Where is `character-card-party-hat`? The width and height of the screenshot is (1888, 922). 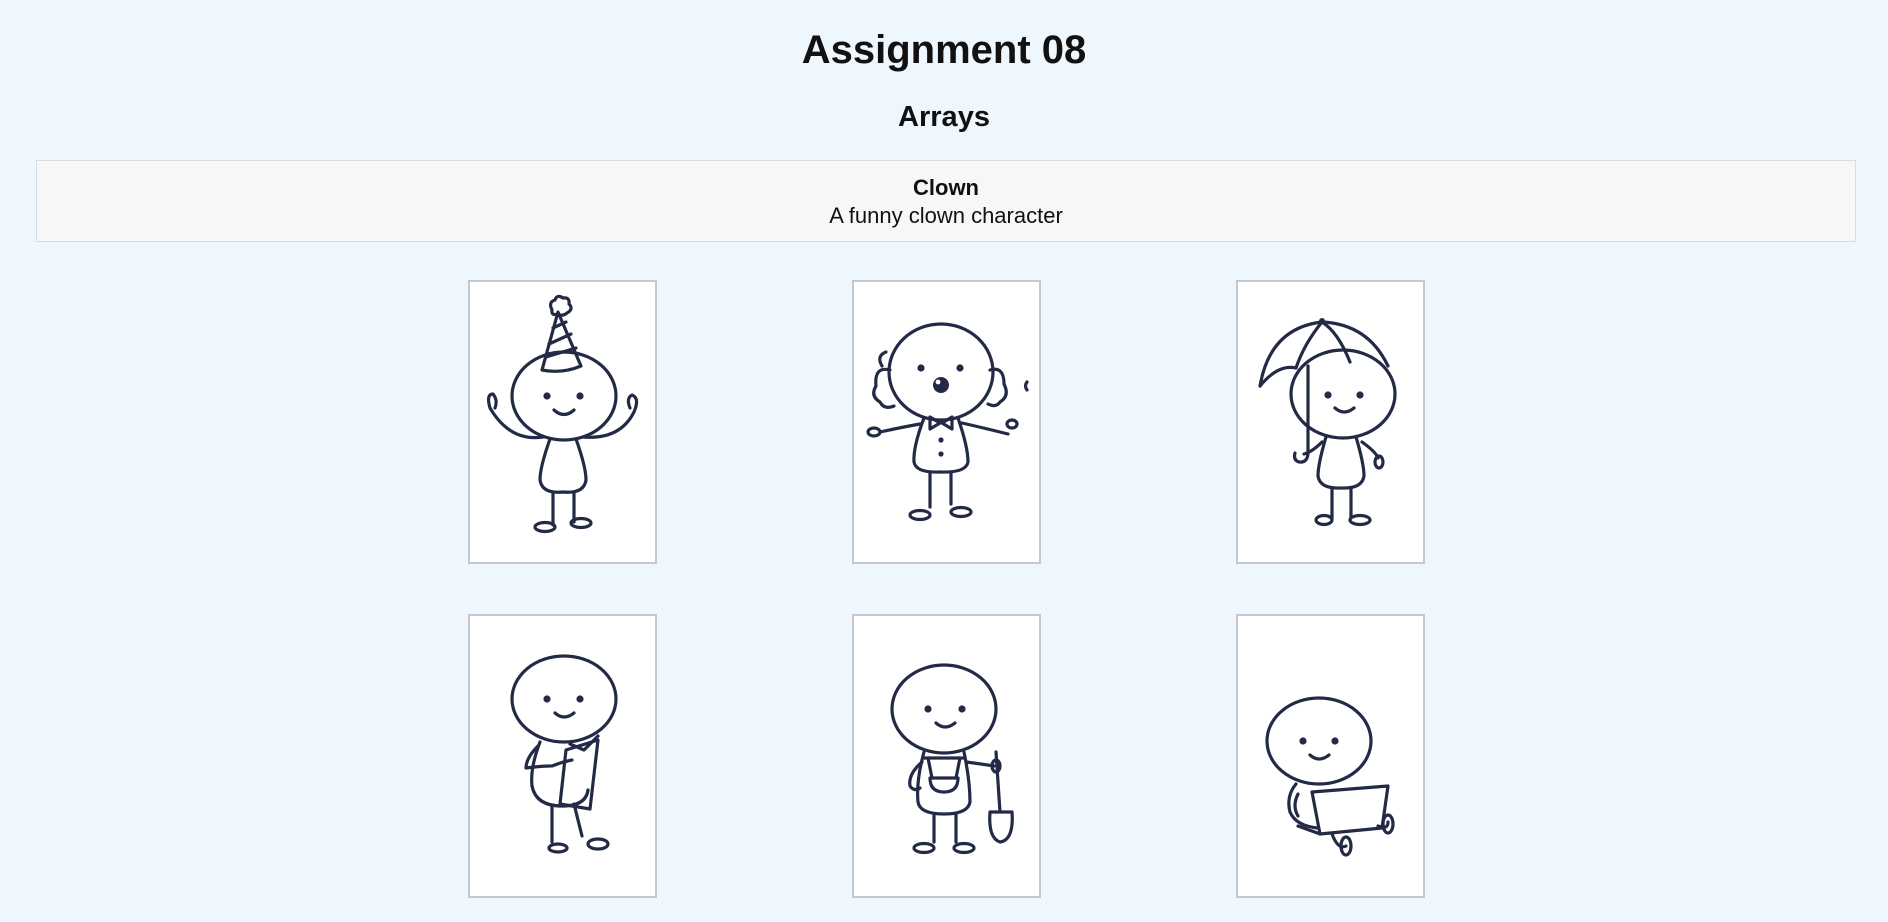
character-card-party-hat is located at coordinates (562, 422).